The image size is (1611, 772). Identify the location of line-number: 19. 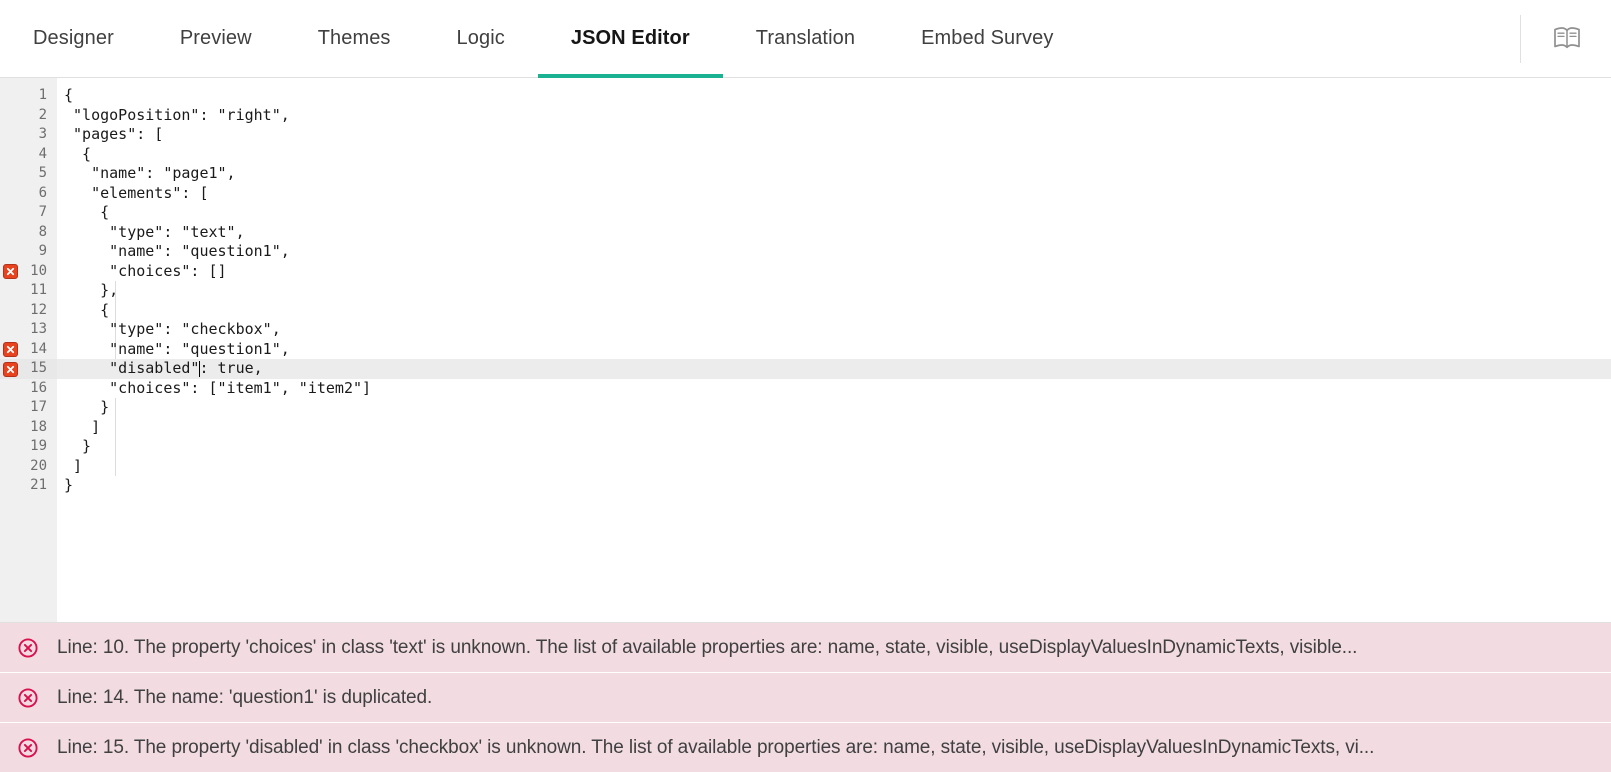
(38, 446).